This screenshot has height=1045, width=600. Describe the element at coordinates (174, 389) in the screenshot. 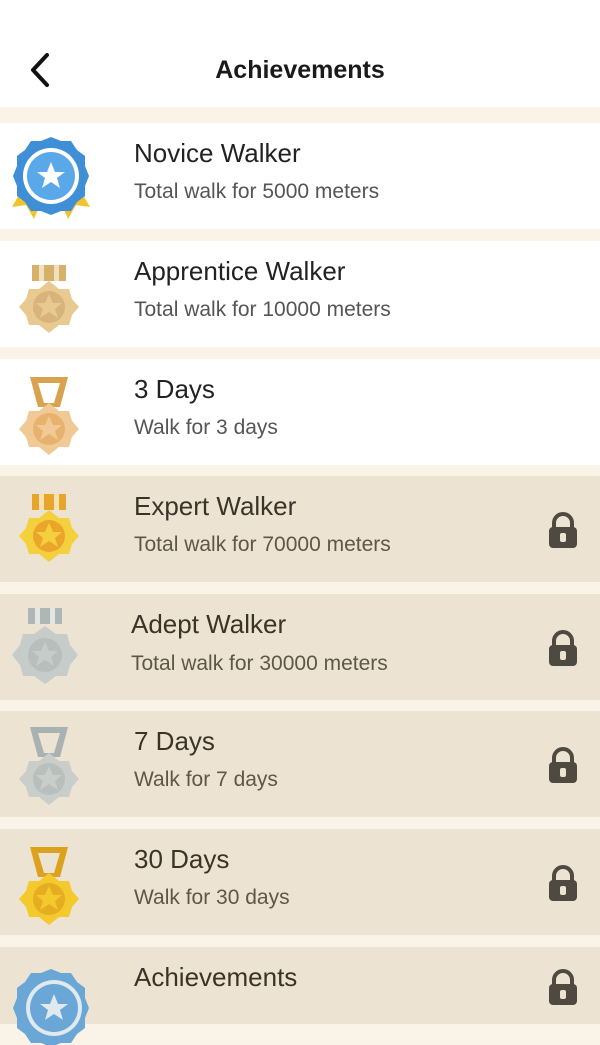

I see `achievement-name: 3 Days` at that location.